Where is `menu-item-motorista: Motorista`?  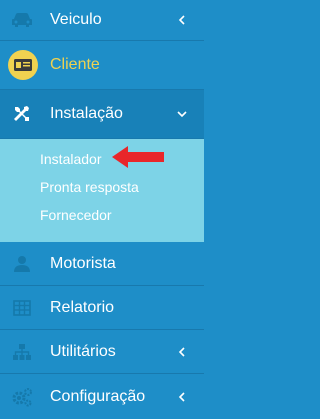
menu-item-motorista: Motorista is located at coordinates (102, 264).